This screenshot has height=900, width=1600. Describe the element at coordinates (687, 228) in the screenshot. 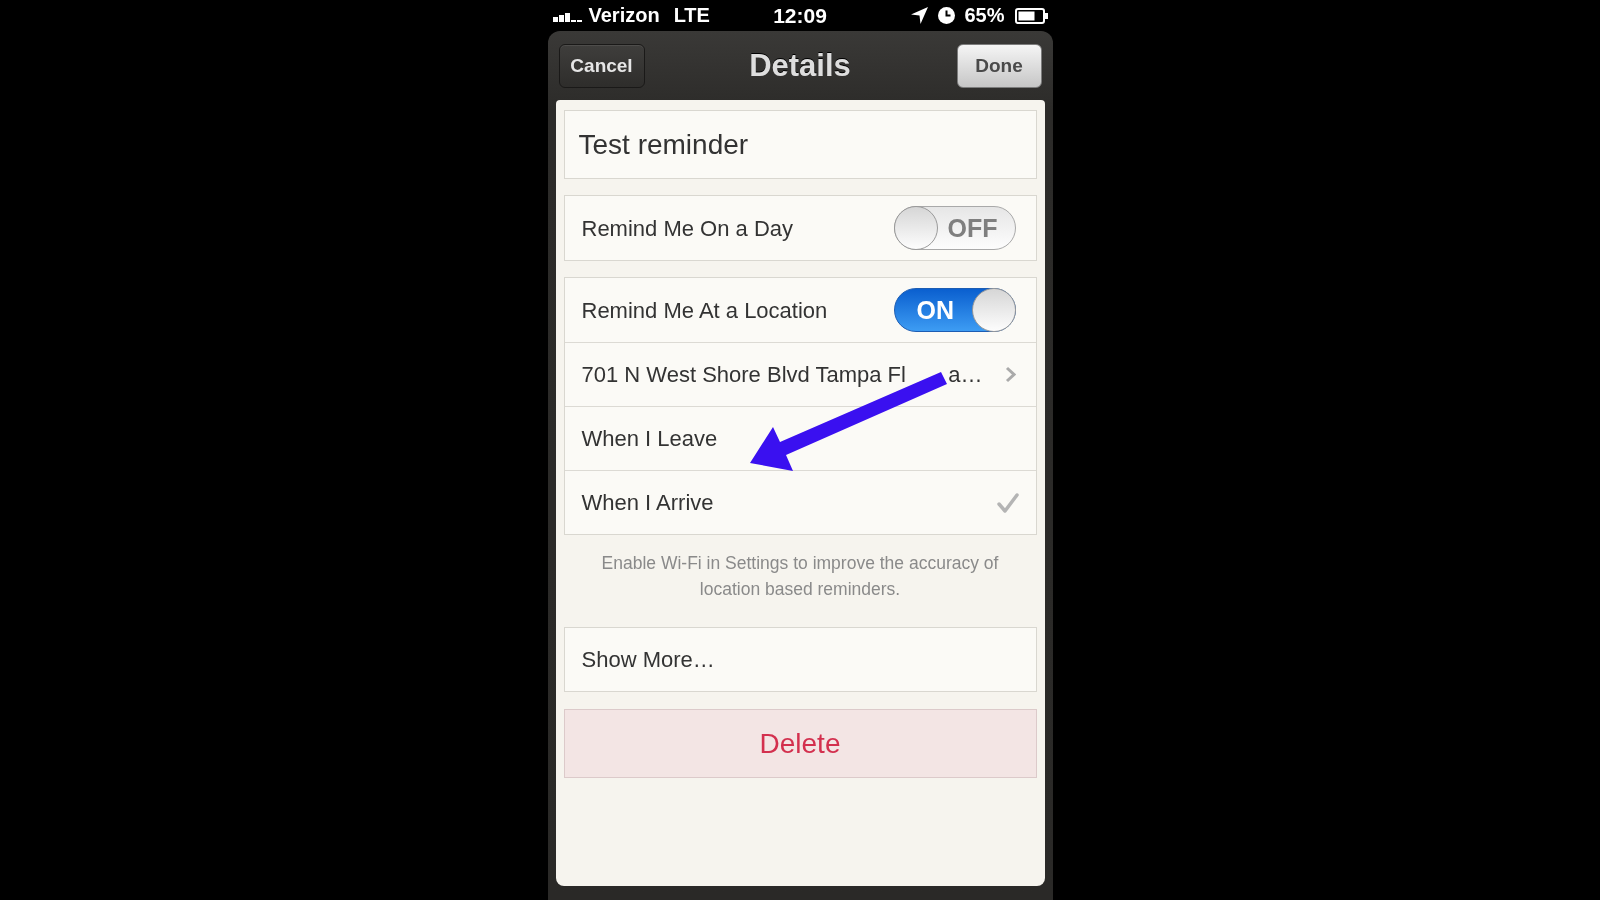

I see `row-label: Remind Me On a Day` at that location.